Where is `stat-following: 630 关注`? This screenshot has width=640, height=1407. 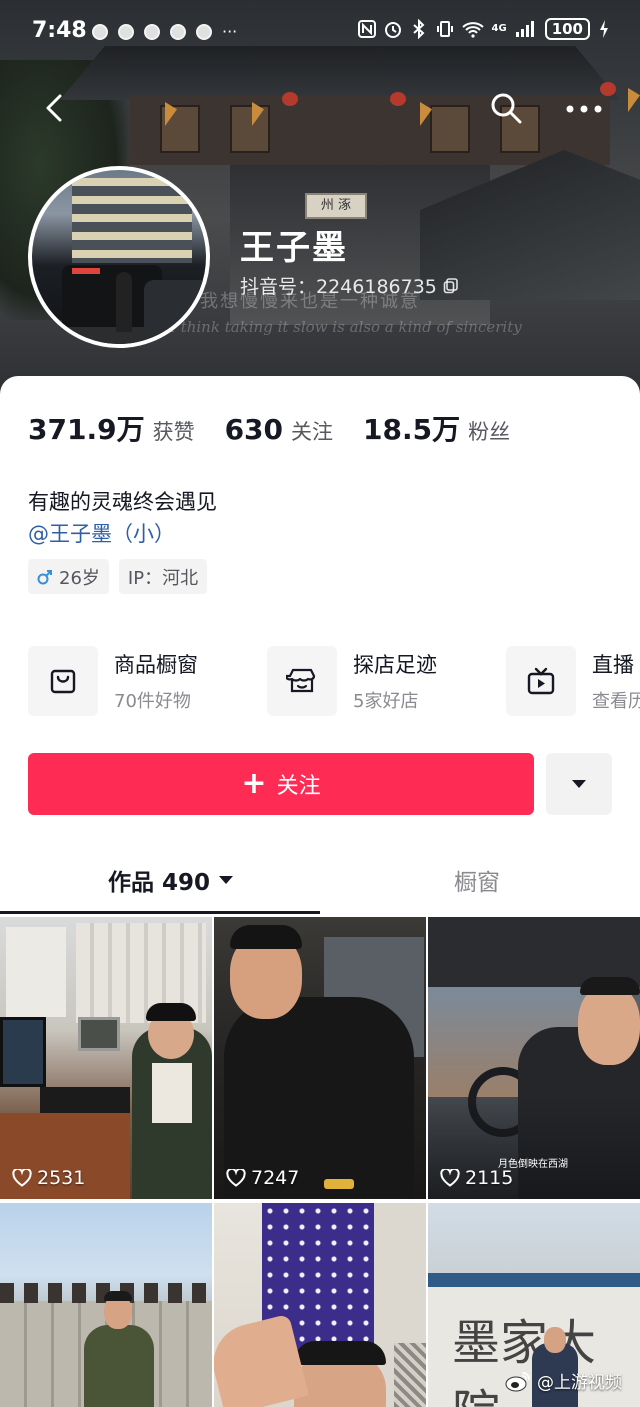
stat-following: 630 关注 is located at coordinates (279, 429).